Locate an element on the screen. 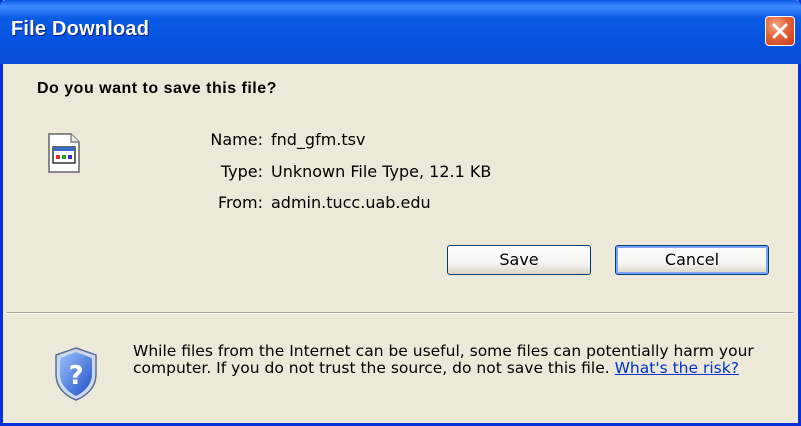 The width and height of the screenshot is (801, 426). from-label: From: is located at coordinates (240, 202).